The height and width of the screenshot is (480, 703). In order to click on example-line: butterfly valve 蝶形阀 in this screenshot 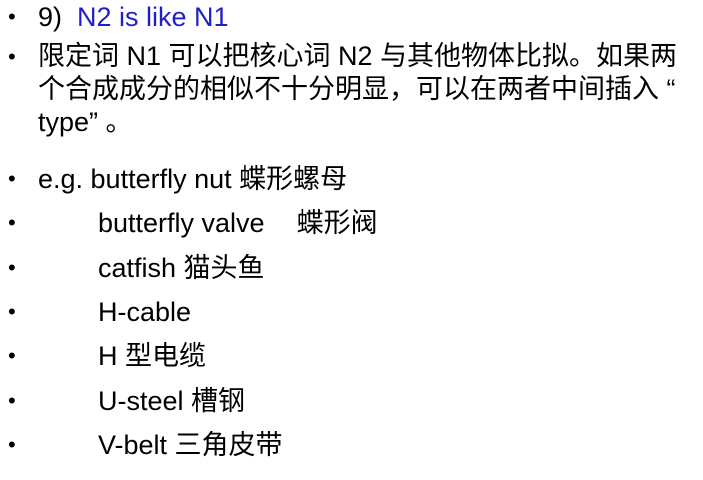, I will do `click(238, 223)`.